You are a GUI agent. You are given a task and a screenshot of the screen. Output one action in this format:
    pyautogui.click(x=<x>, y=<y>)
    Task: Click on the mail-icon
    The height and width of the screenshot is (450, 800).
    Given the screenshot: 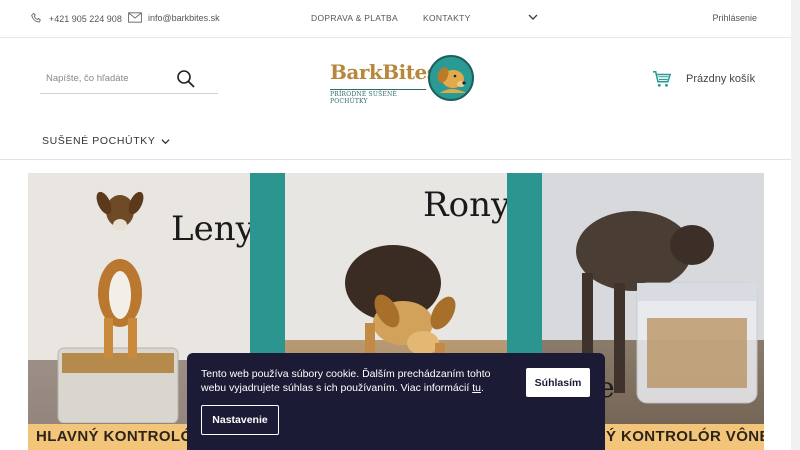 What is the action you would take?
    pyautogui.click(x=135, y=17)
    